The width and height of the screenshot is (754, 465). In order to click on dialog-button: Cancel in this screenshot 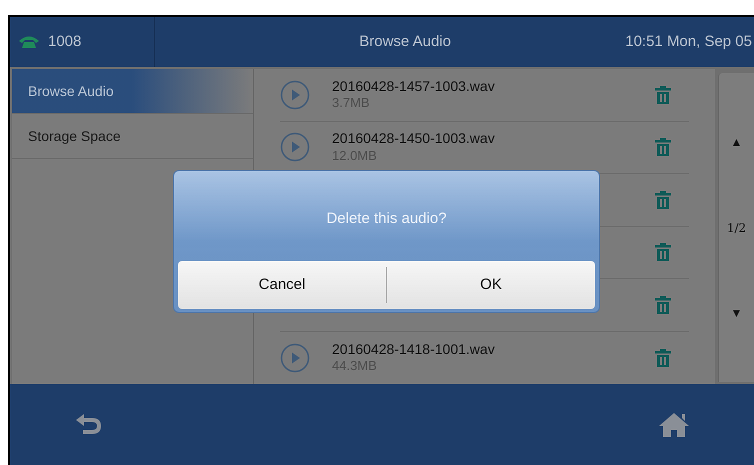, I will do `click(282, 285)`.